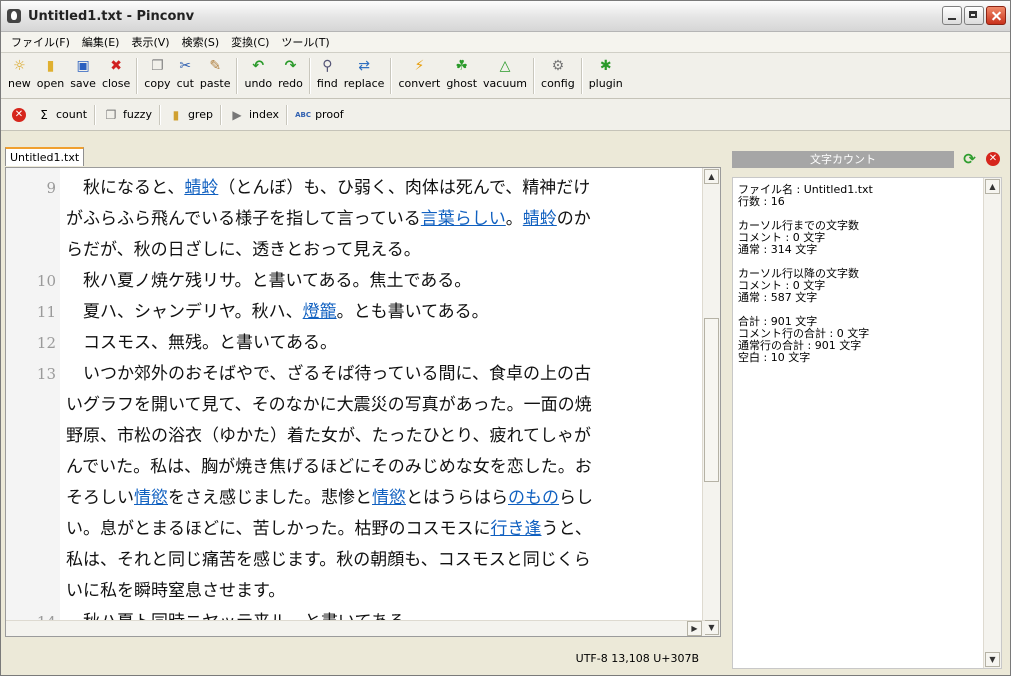 The width and height of the screenshot is (1011, 676). I want to click on replace-button: ⇄ replace, so click(364, 74).